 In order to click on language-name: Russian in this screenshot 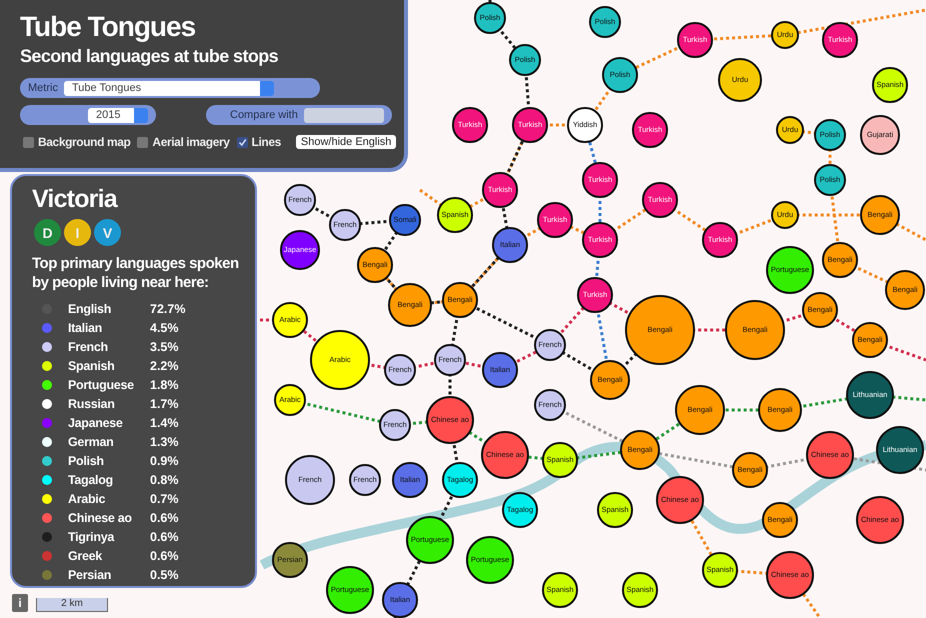, I will do `click(92, 403)`.